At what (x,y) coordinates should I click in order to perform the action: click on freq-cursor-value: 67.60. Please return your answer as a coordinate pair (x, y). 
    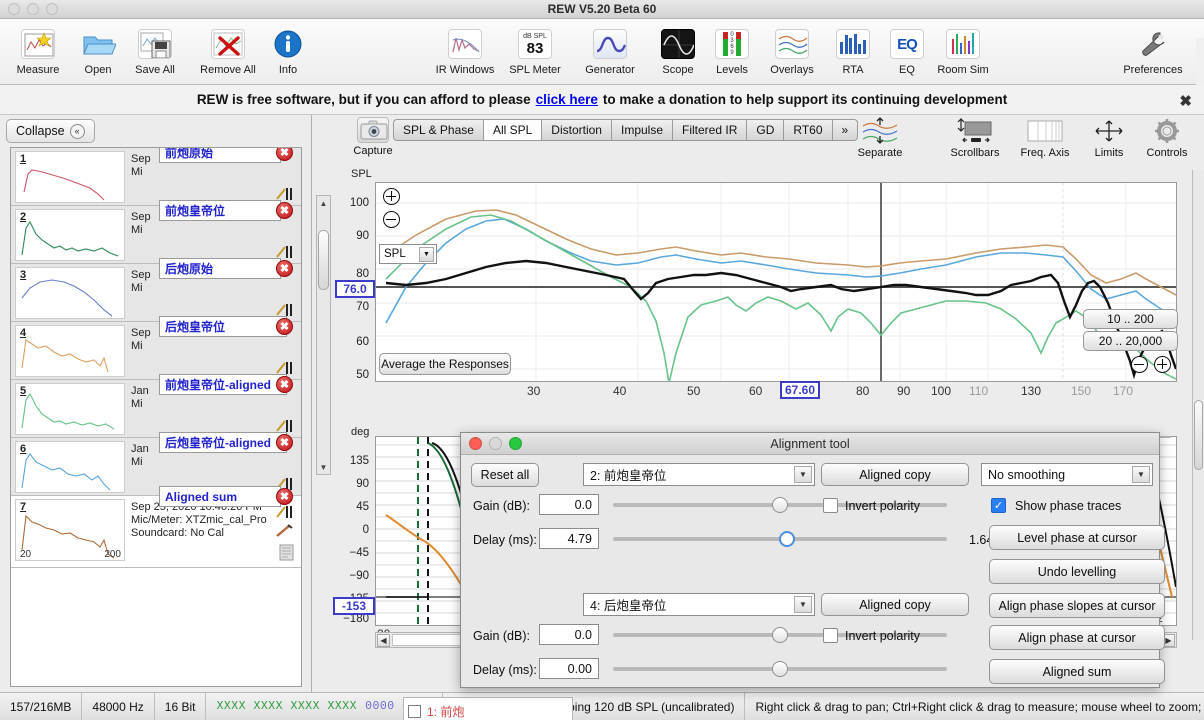
    Looking at the image, I should click on (800, 390).